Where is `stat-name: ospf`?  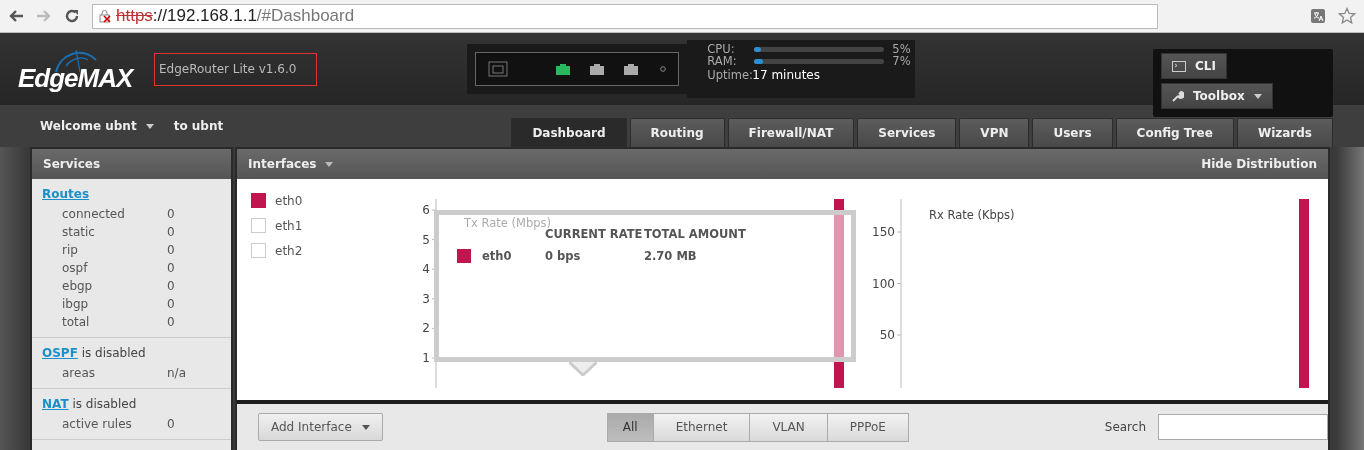 stat-name: ospf is located at coordinates (75, 268).